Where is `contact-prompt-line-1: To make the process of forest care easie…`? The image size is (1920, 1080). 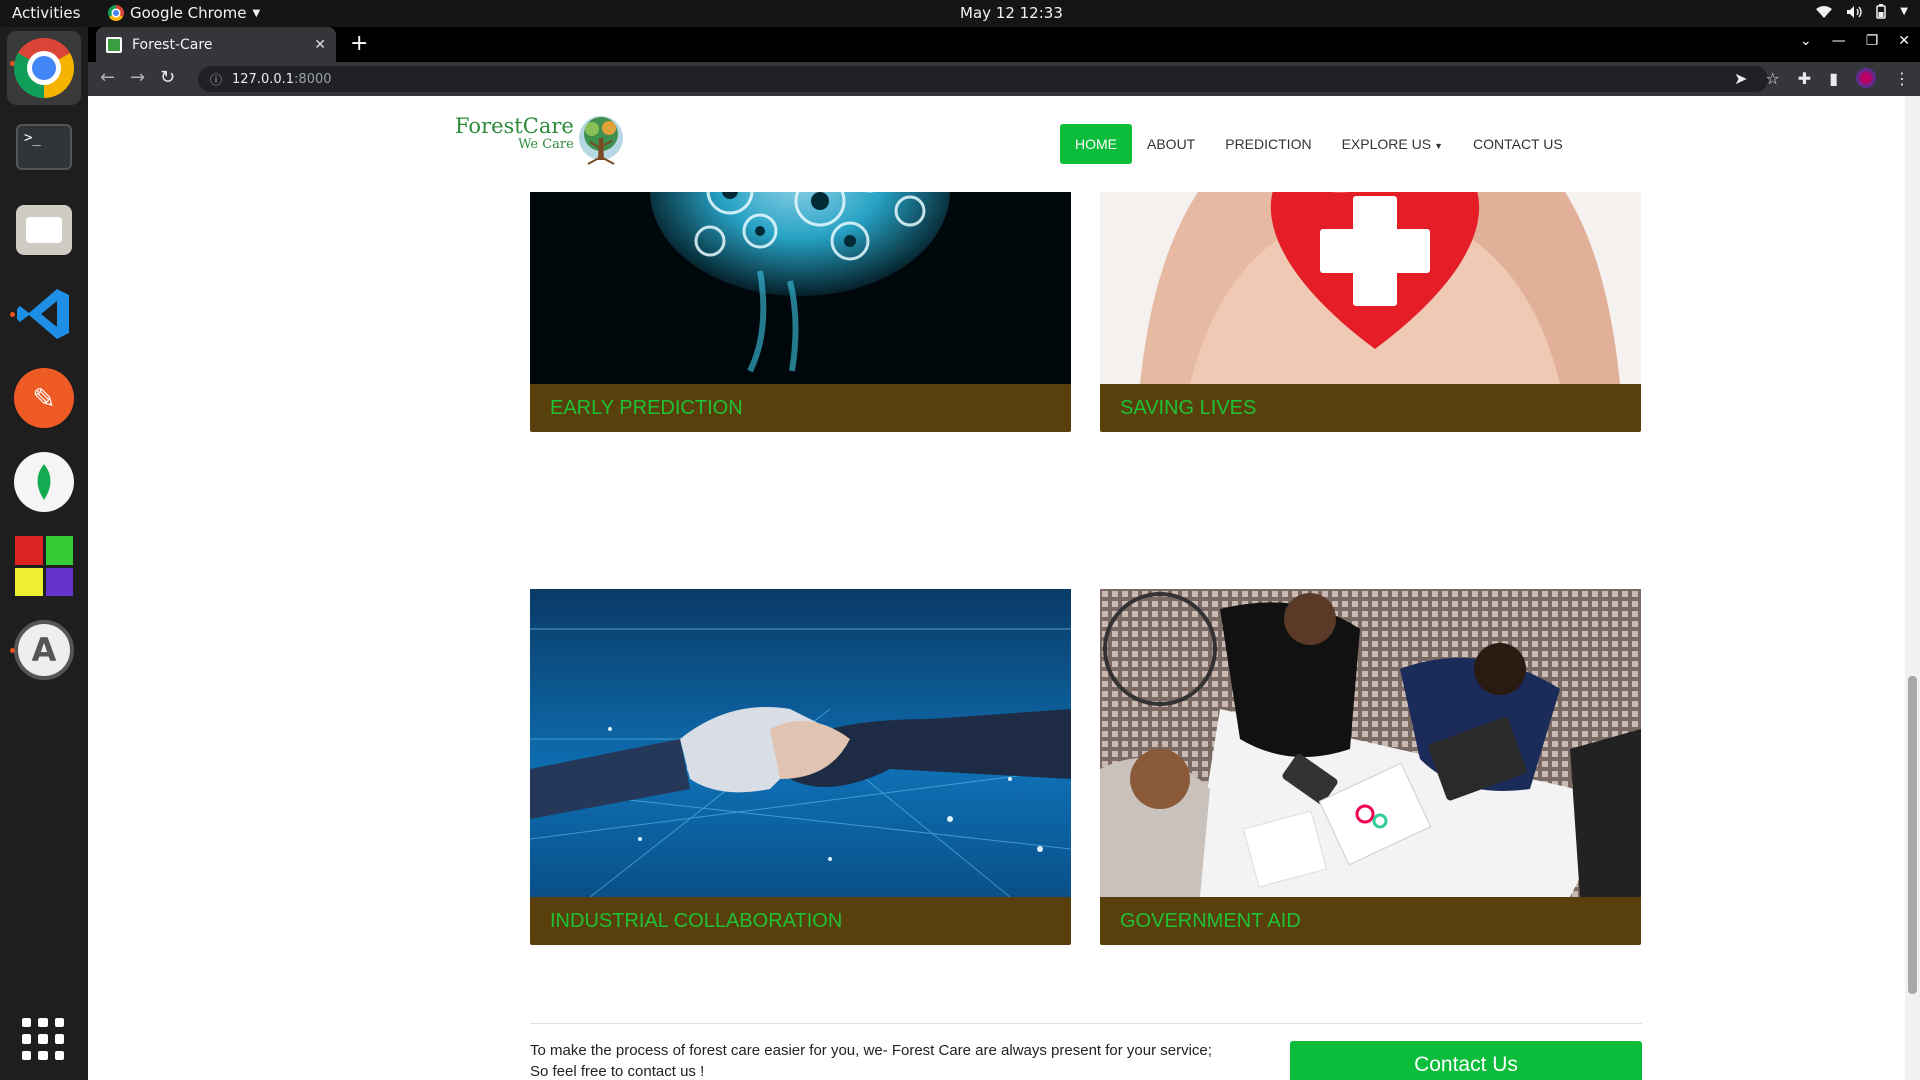 contact-prompt-line-1: To make the process of forest care easie… is located at coordinates (871, 1050).